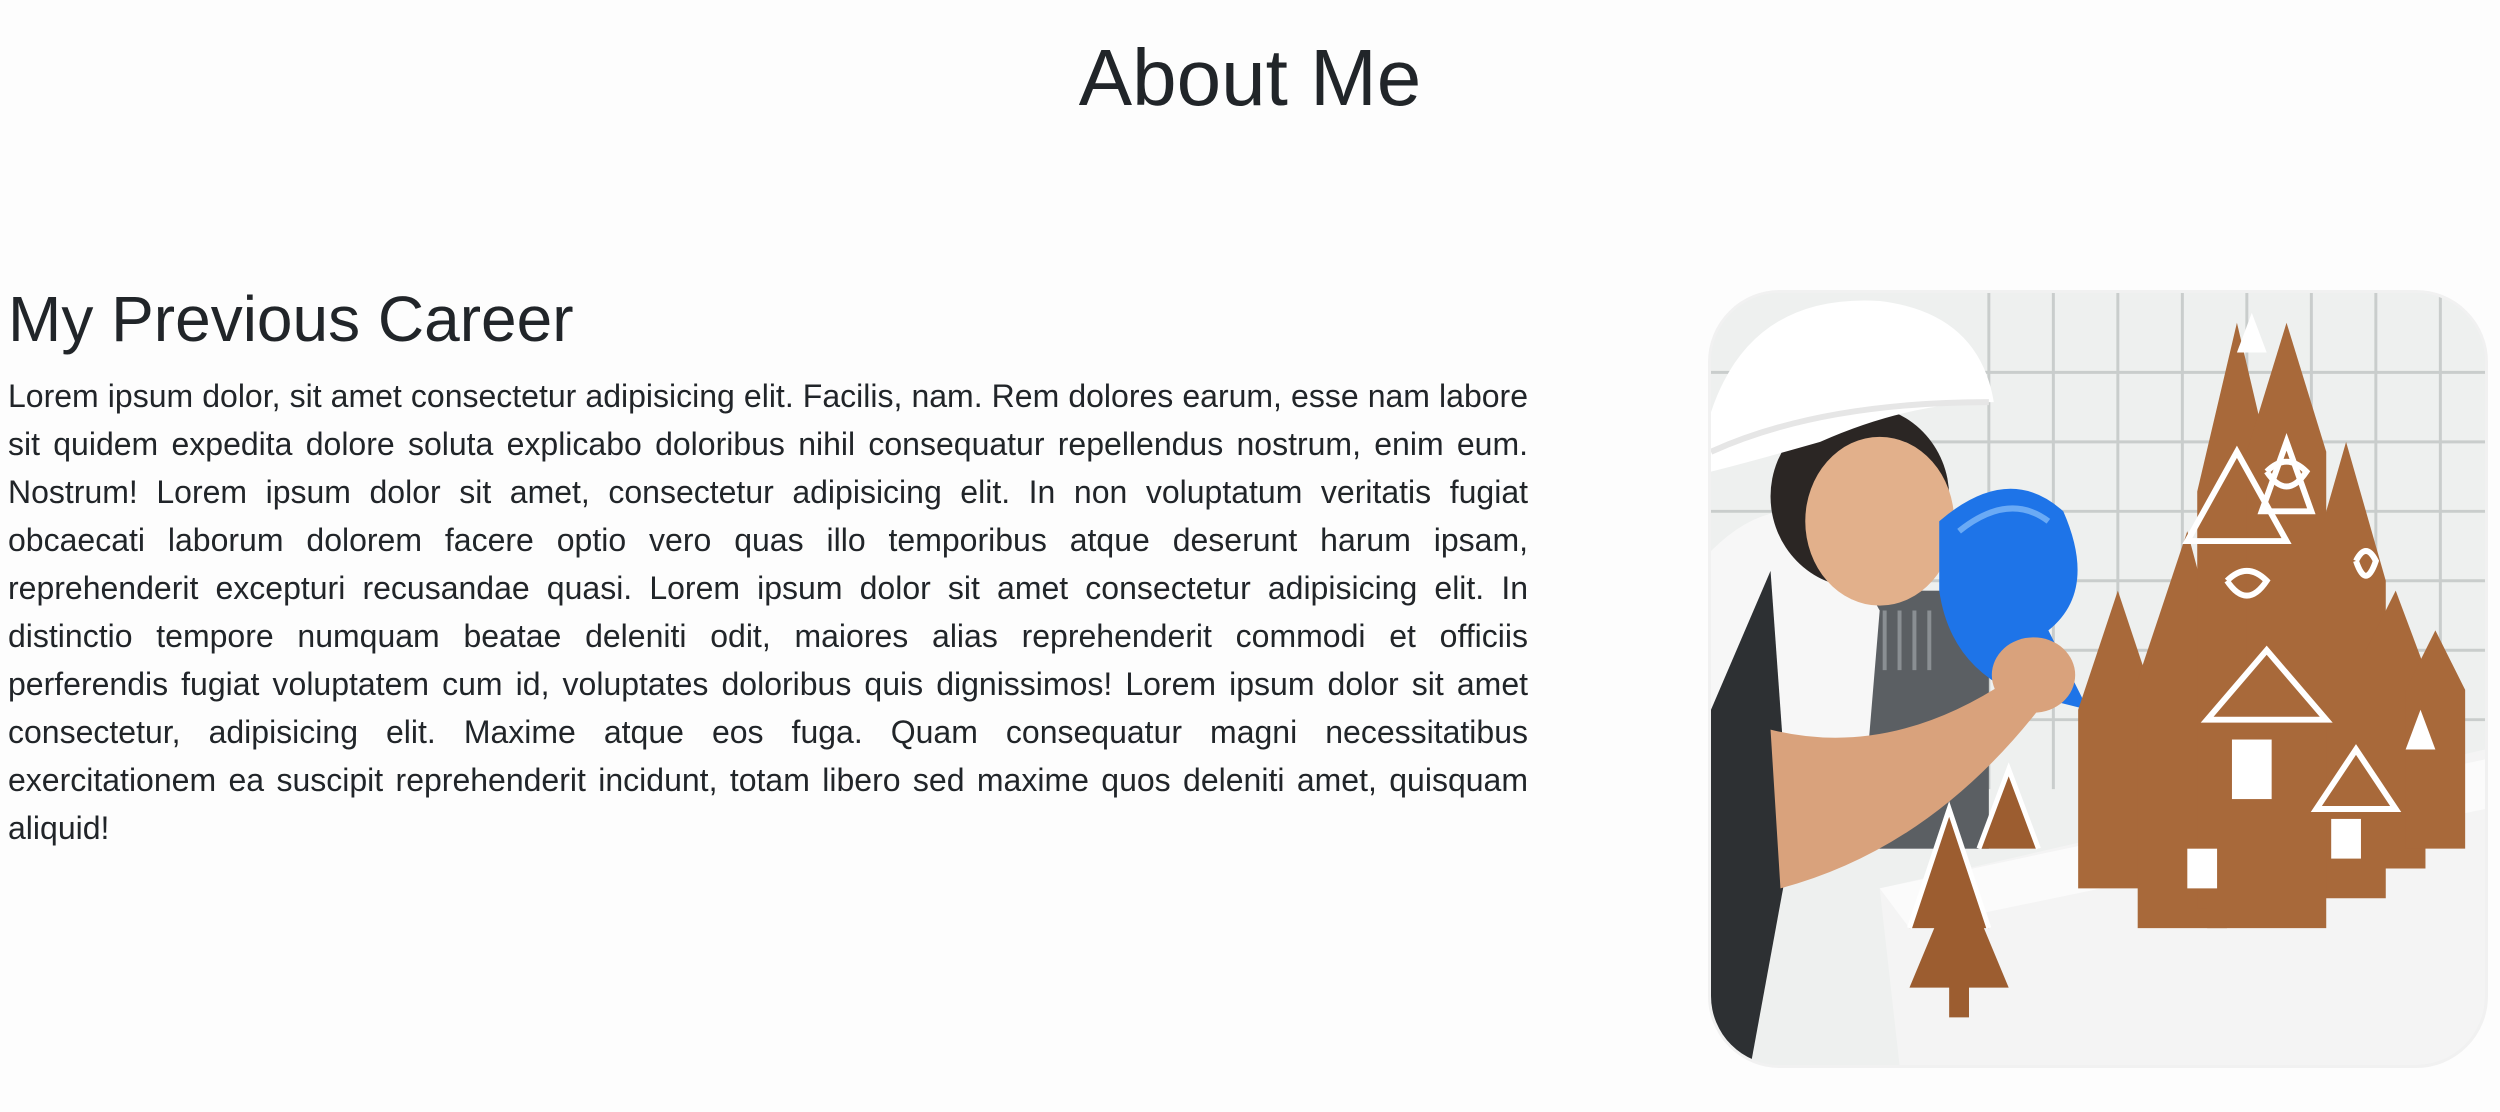 This screenshot has height=1112, width=2500. What do you see at coordinates (291, 319) in the screenshot?
I see `section-heading: My Previous Career` at bounding box center [291, 319].